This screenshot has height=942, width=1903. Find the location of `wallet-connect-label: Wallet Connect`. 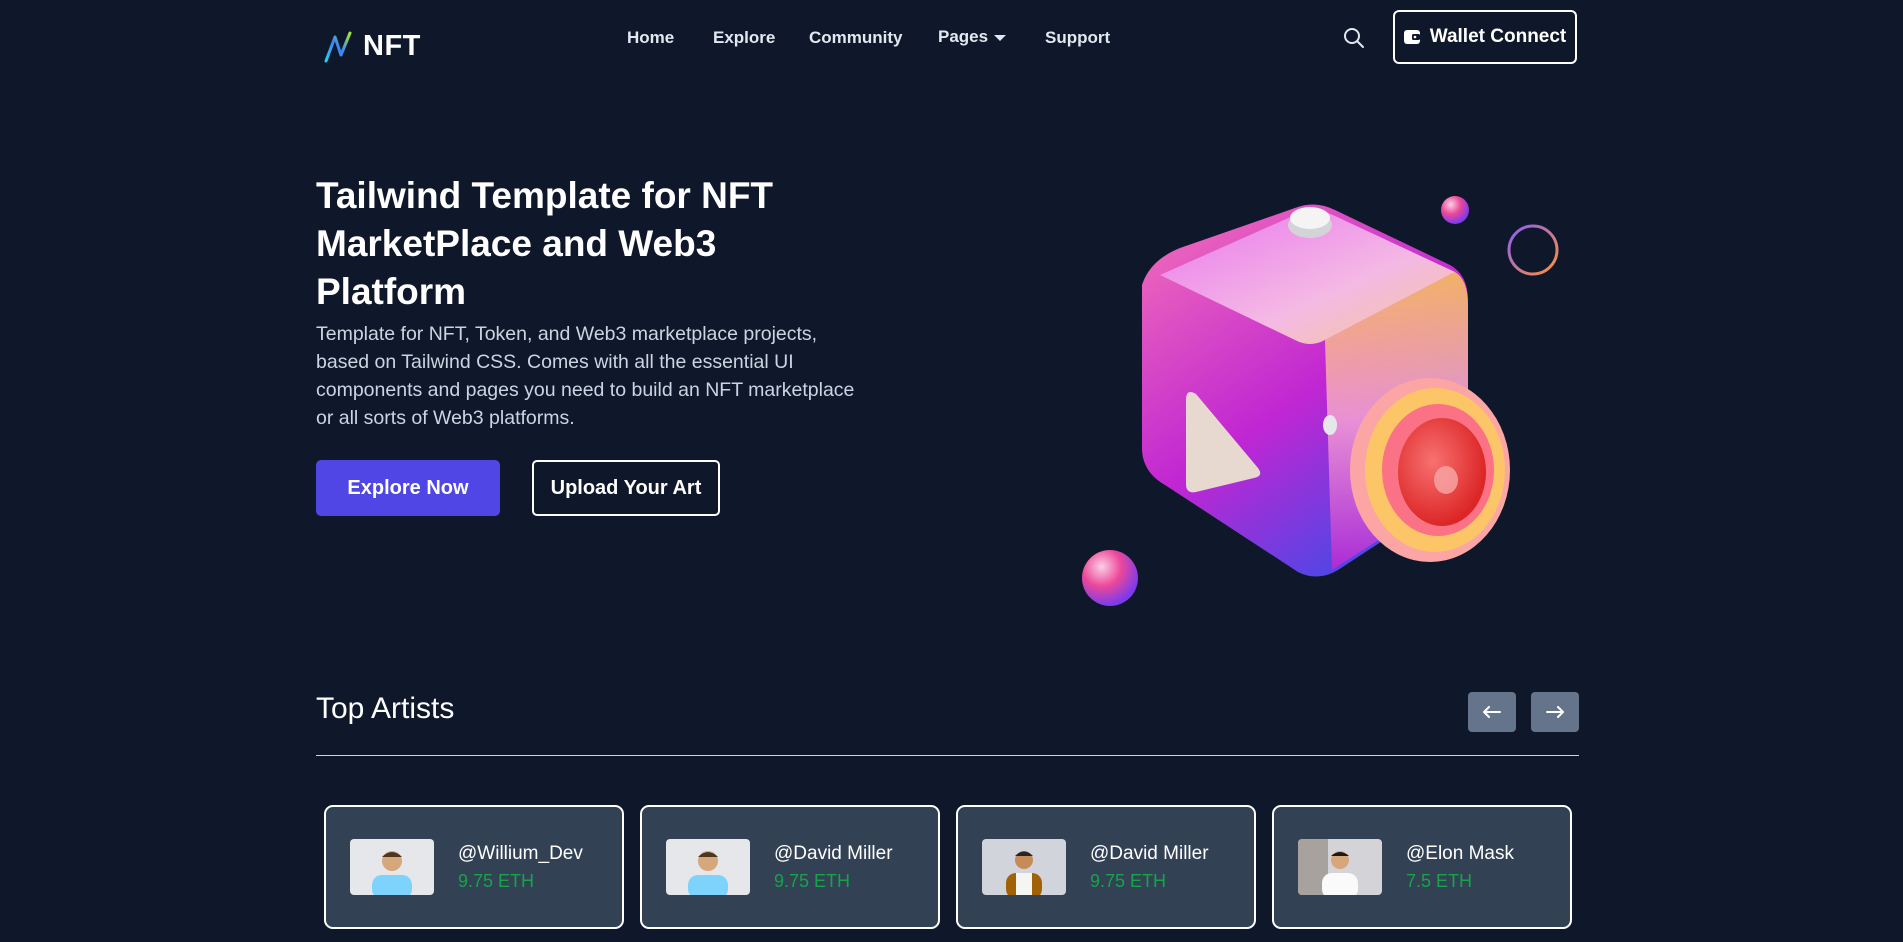

wallet-connect-label: Wallet Connect is located at coordinates (1498, 36).